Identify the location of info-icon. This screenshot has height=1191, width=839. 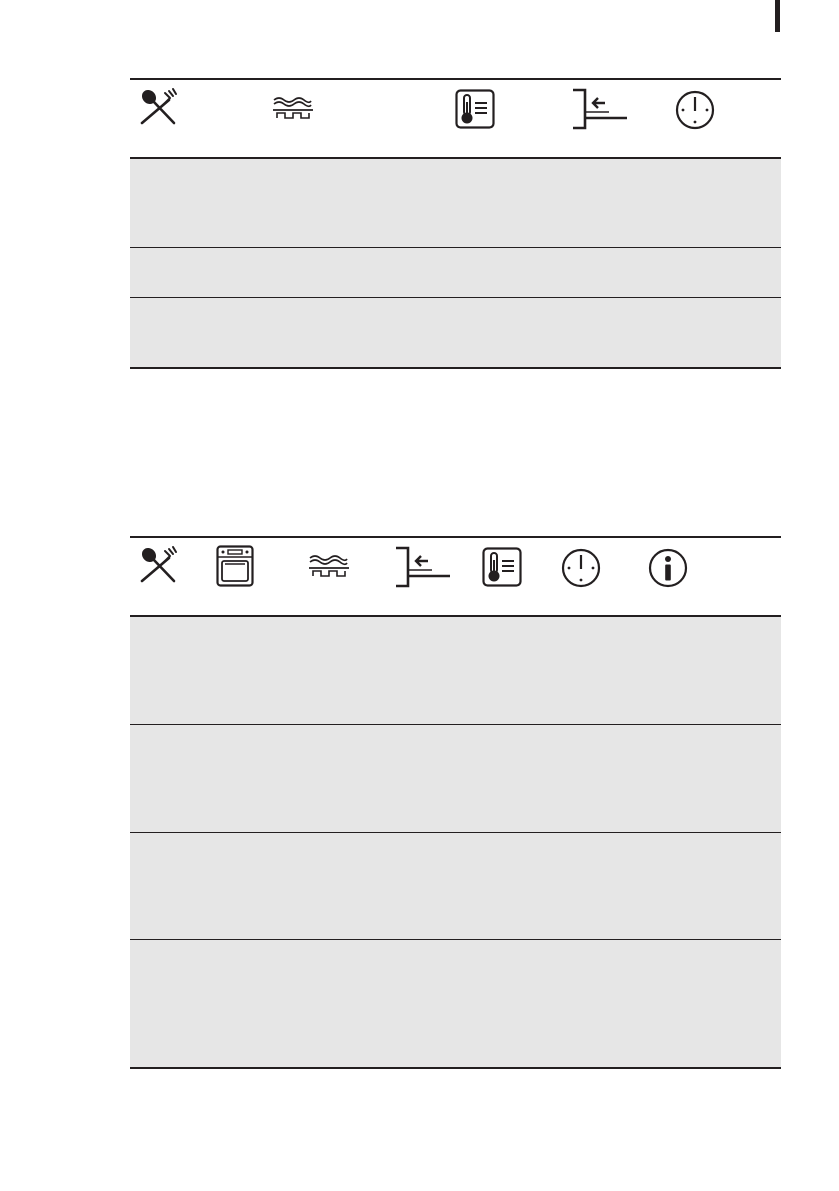
(668, 568).